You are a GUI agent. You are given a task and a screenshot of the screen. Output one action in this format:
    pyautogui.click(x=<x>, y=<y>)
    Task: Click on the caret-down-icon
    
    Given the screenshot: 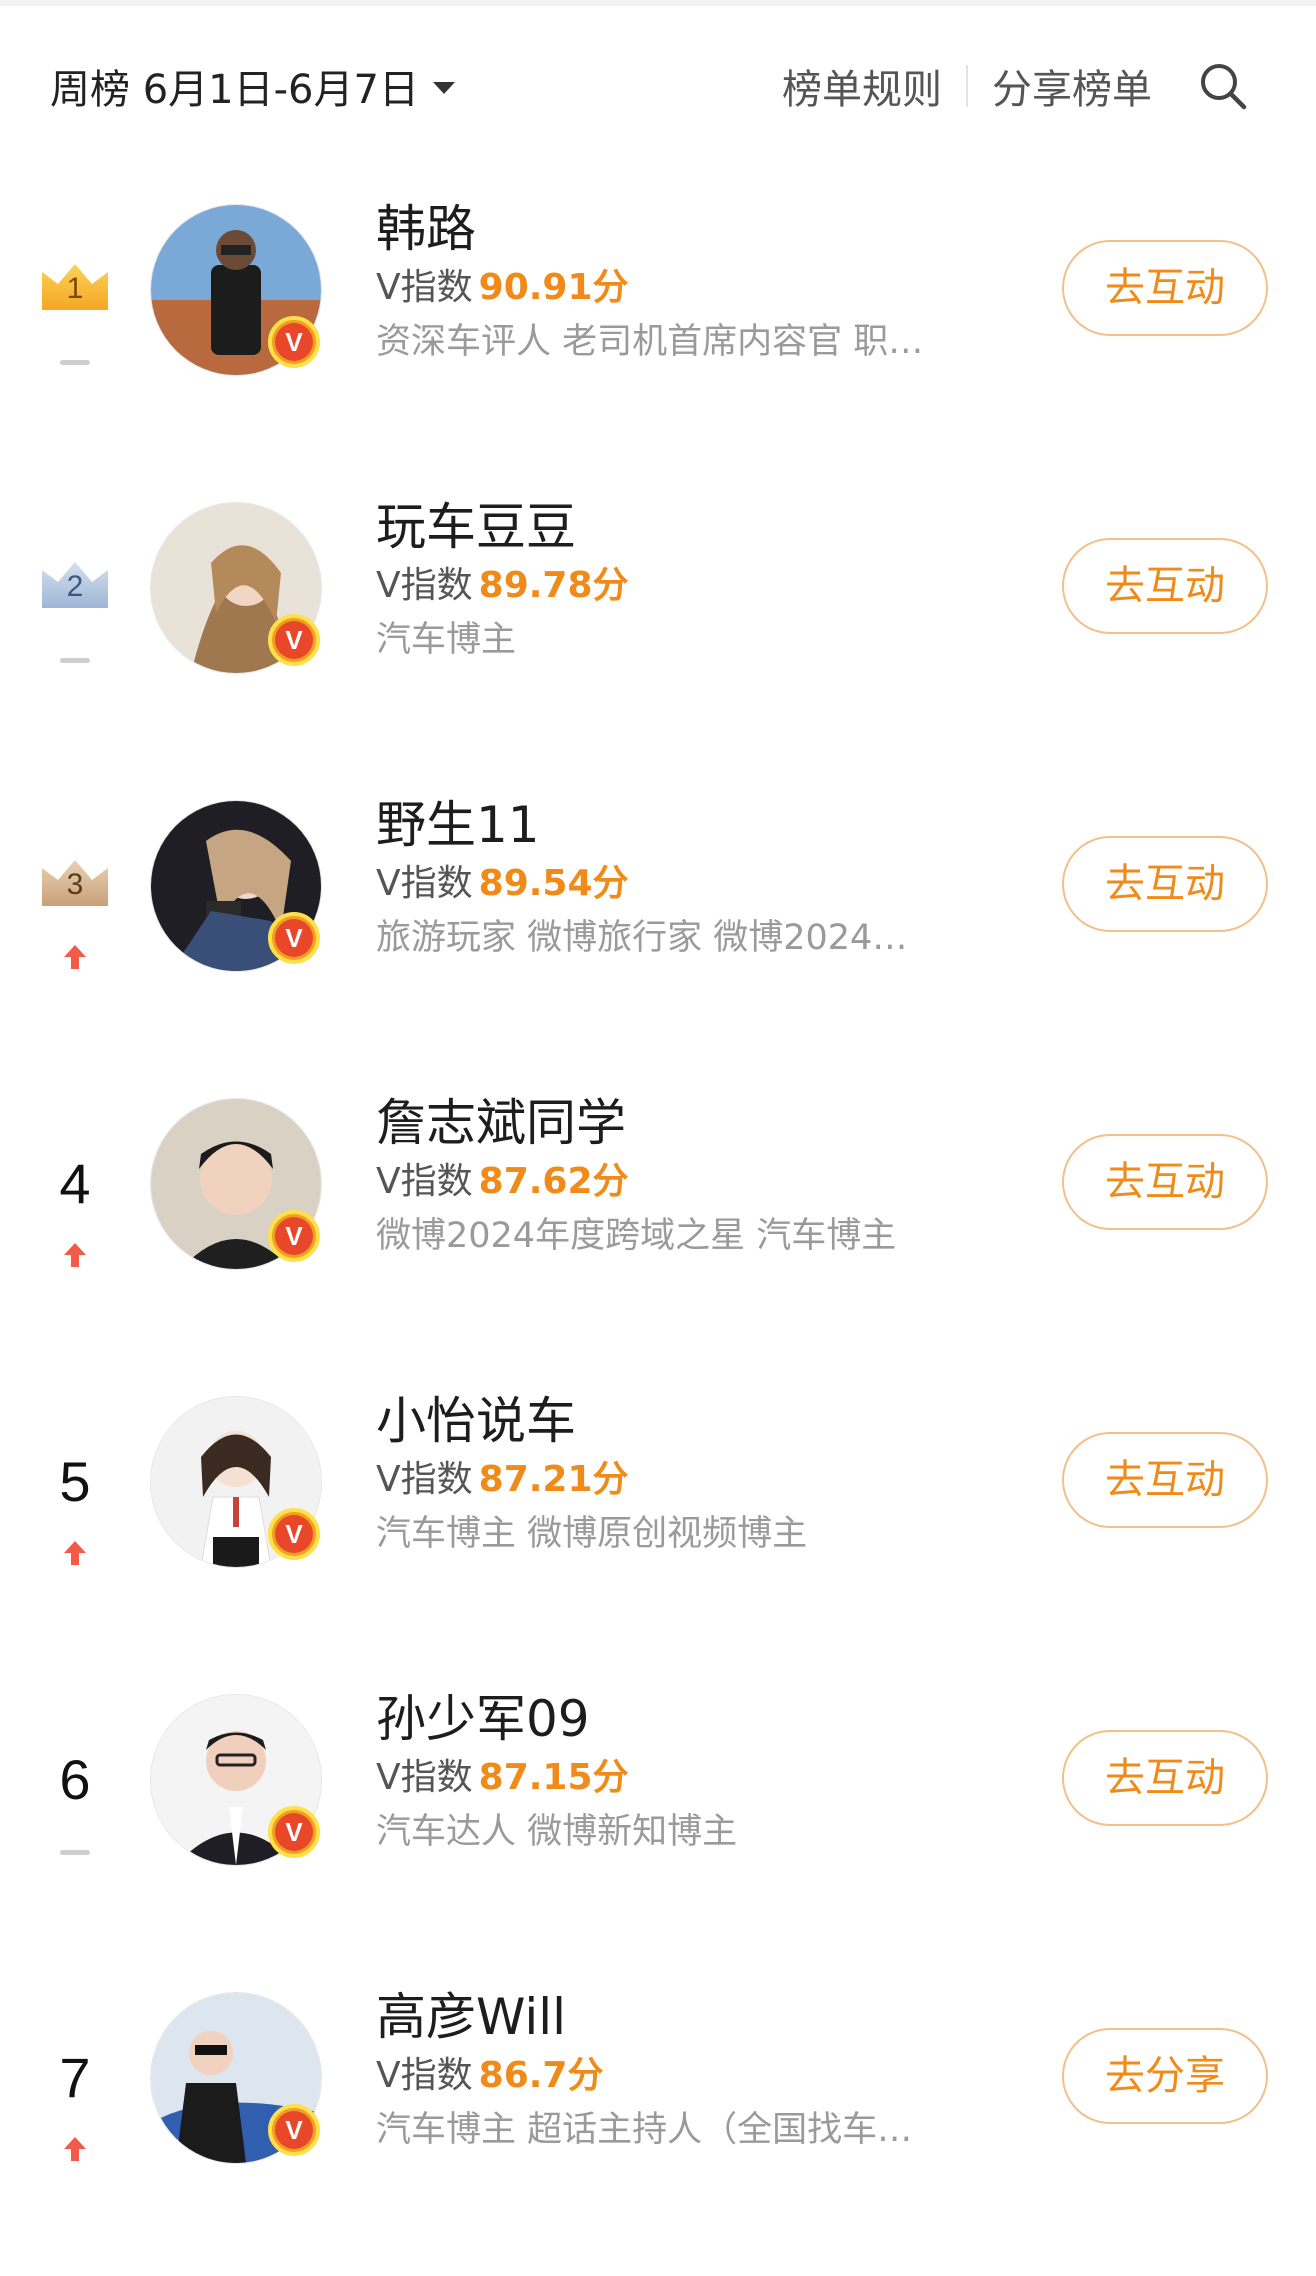 What is the action you would take?
    pyautogui.click(x=443, y=88)
    